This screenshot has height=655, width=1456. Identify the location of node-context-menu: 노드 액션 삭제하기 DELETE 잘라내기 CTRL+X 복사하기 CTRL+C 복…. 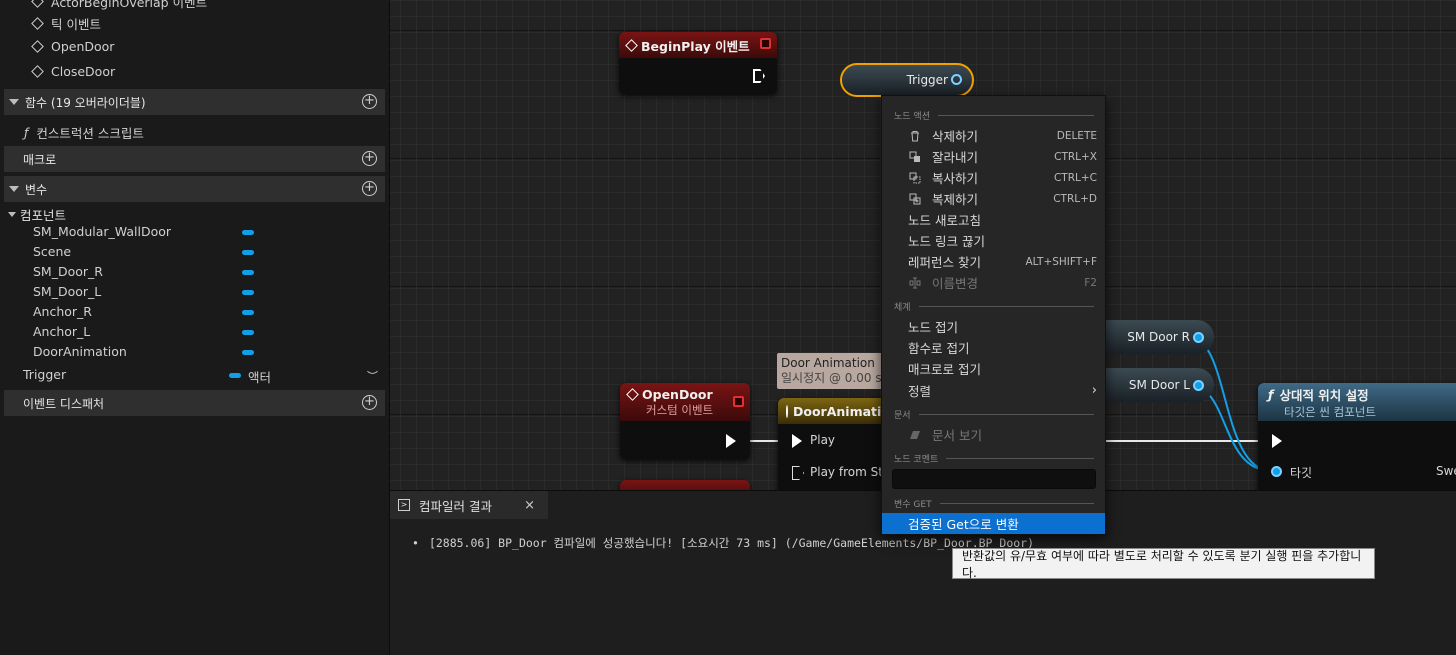
(993, 315).